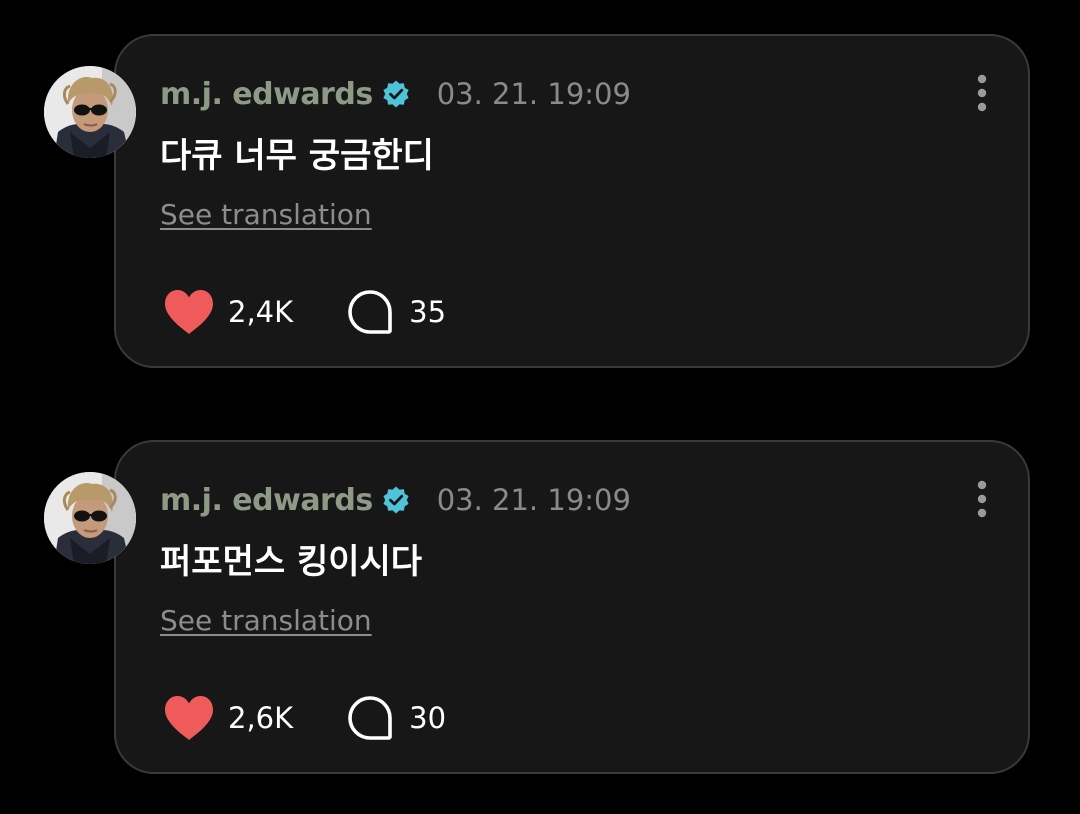  Describe the element at coordinates (297, 156) in the screenshot. I see `comment-text: 다큐 너무 궁금한디` at that location.